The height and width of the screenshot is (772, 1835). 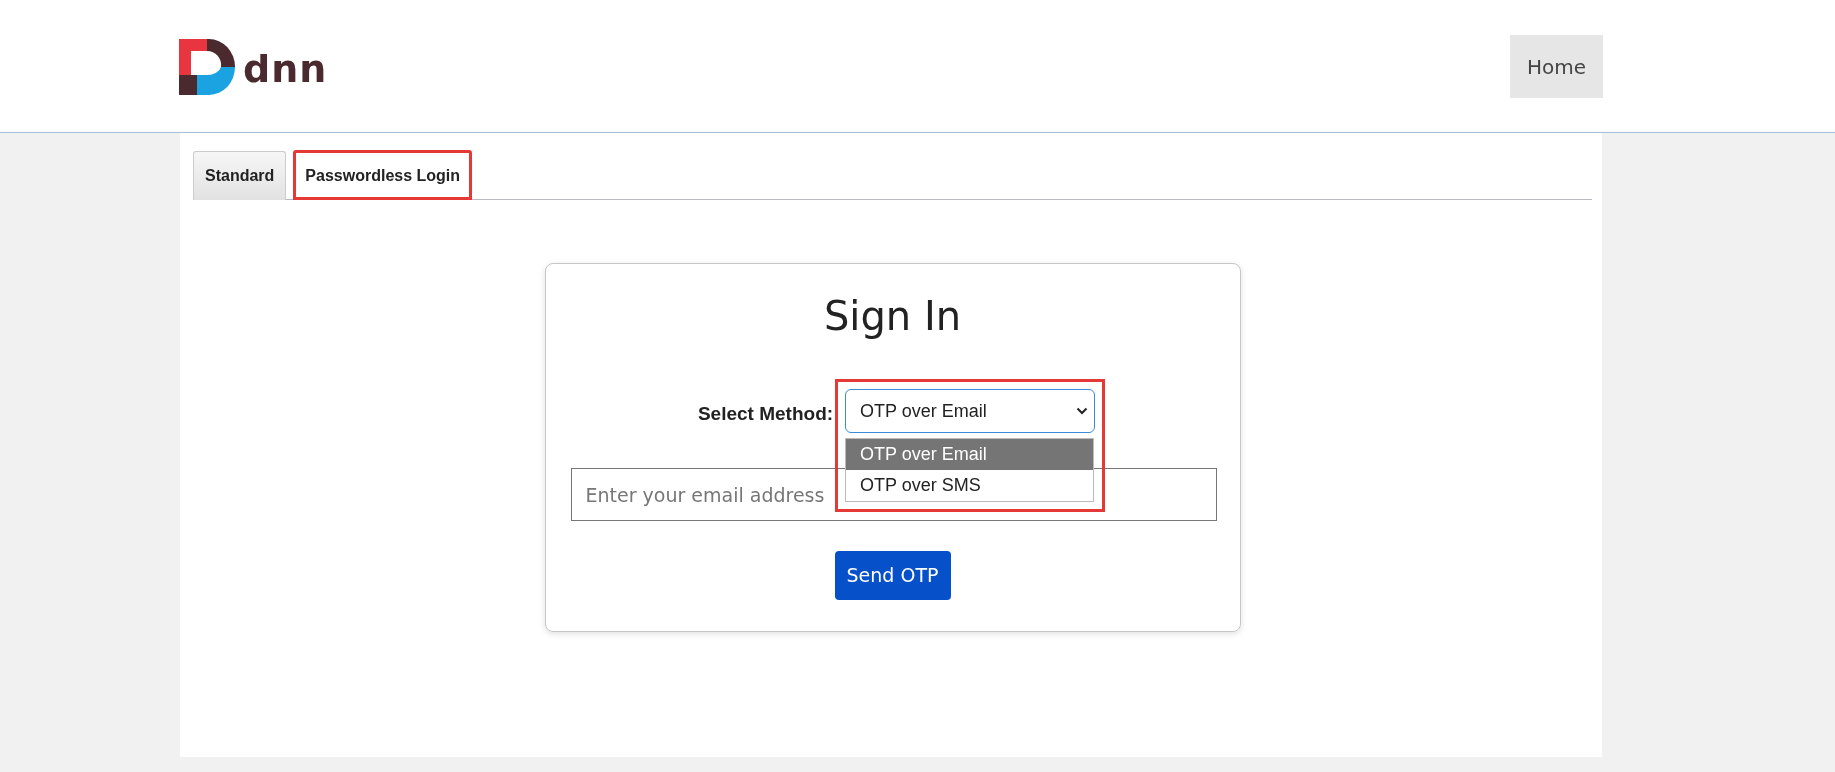 What do you see at coordinates (765, 414) in the screenshot?
I see `method-label: Select Method:` at bounding box center [765, 414].